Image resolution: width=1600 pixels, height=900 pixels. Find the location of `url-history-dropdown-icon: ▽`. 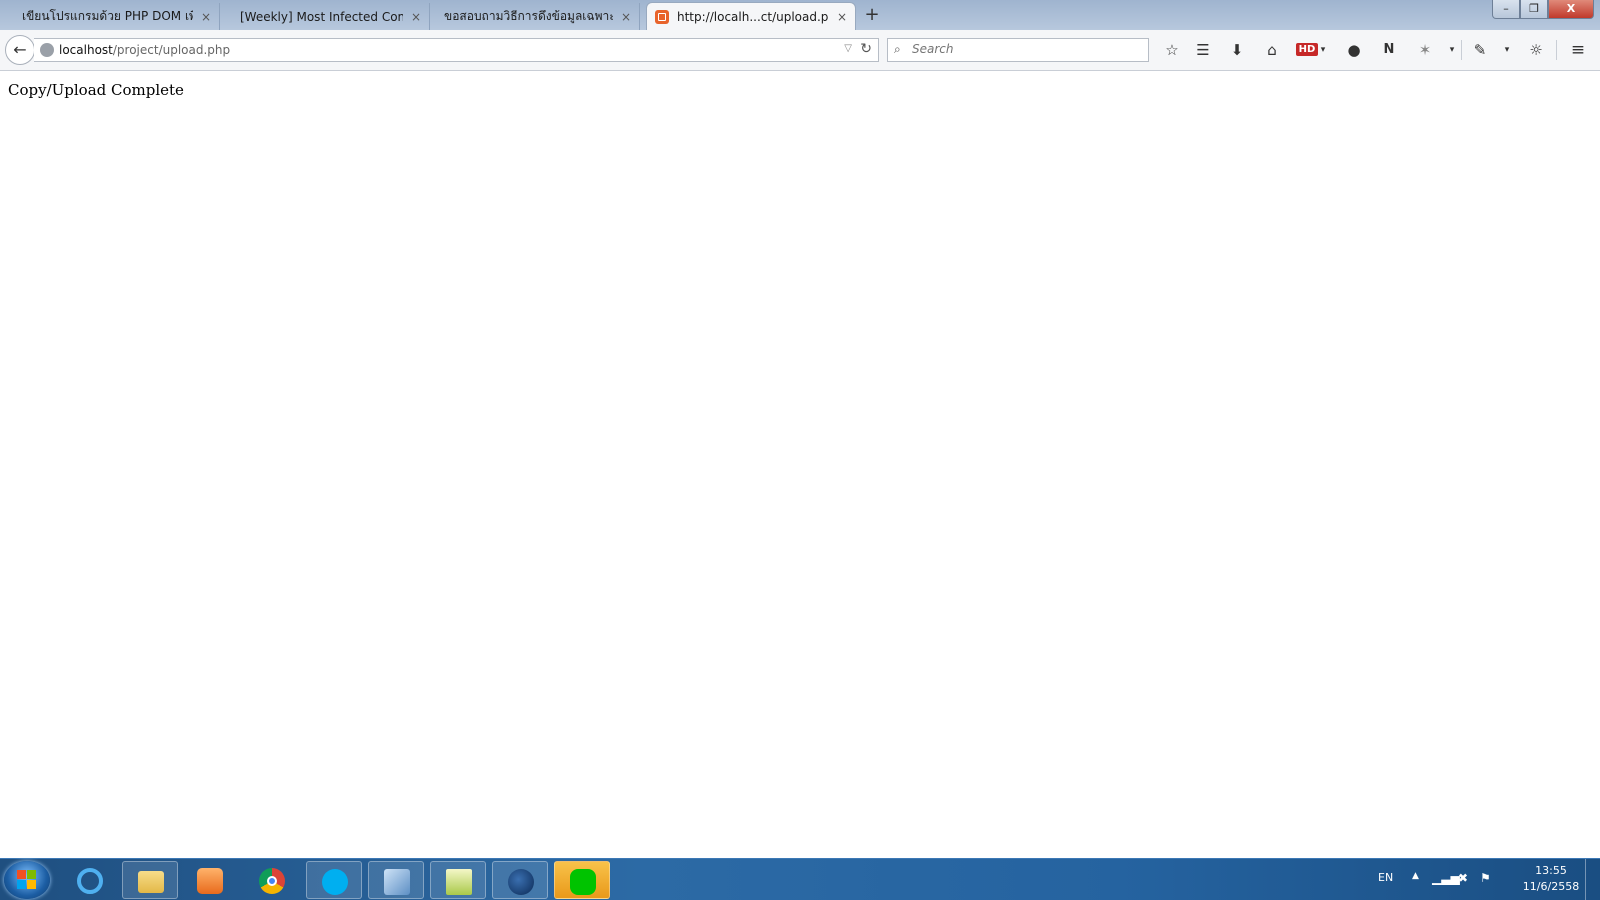

url-history-dropdown-icon: ▽ is located at coordinates (848, 48).